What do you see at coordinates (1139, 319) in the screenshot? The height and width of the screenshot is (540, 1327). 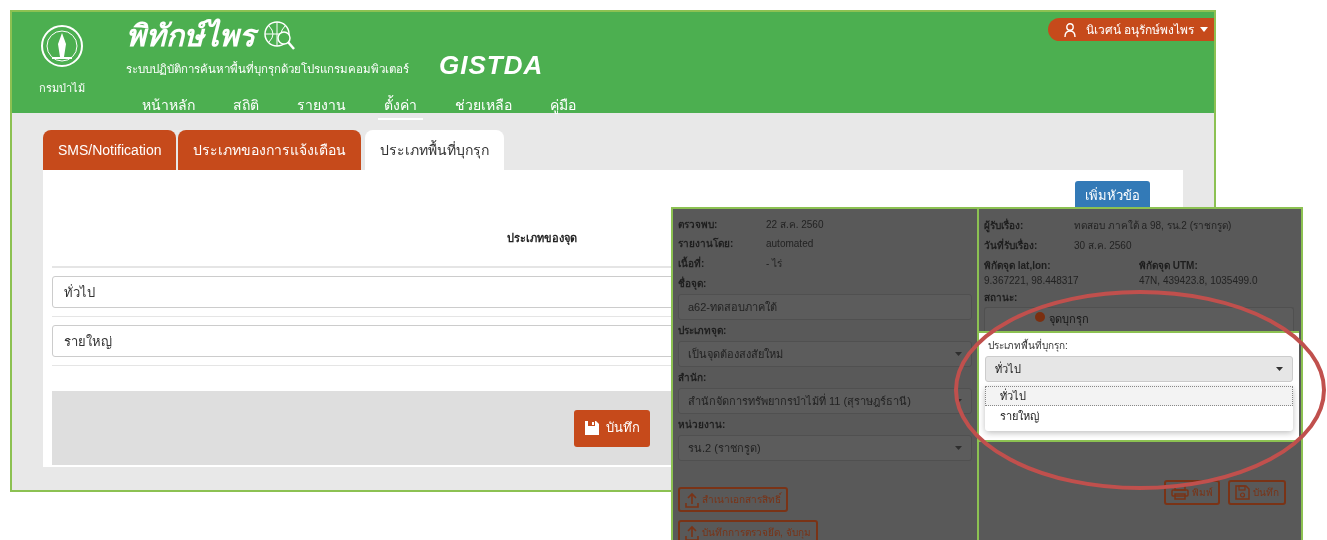 I see `select-field: จุดบุกรุก` at bounding box center [1139, 319].